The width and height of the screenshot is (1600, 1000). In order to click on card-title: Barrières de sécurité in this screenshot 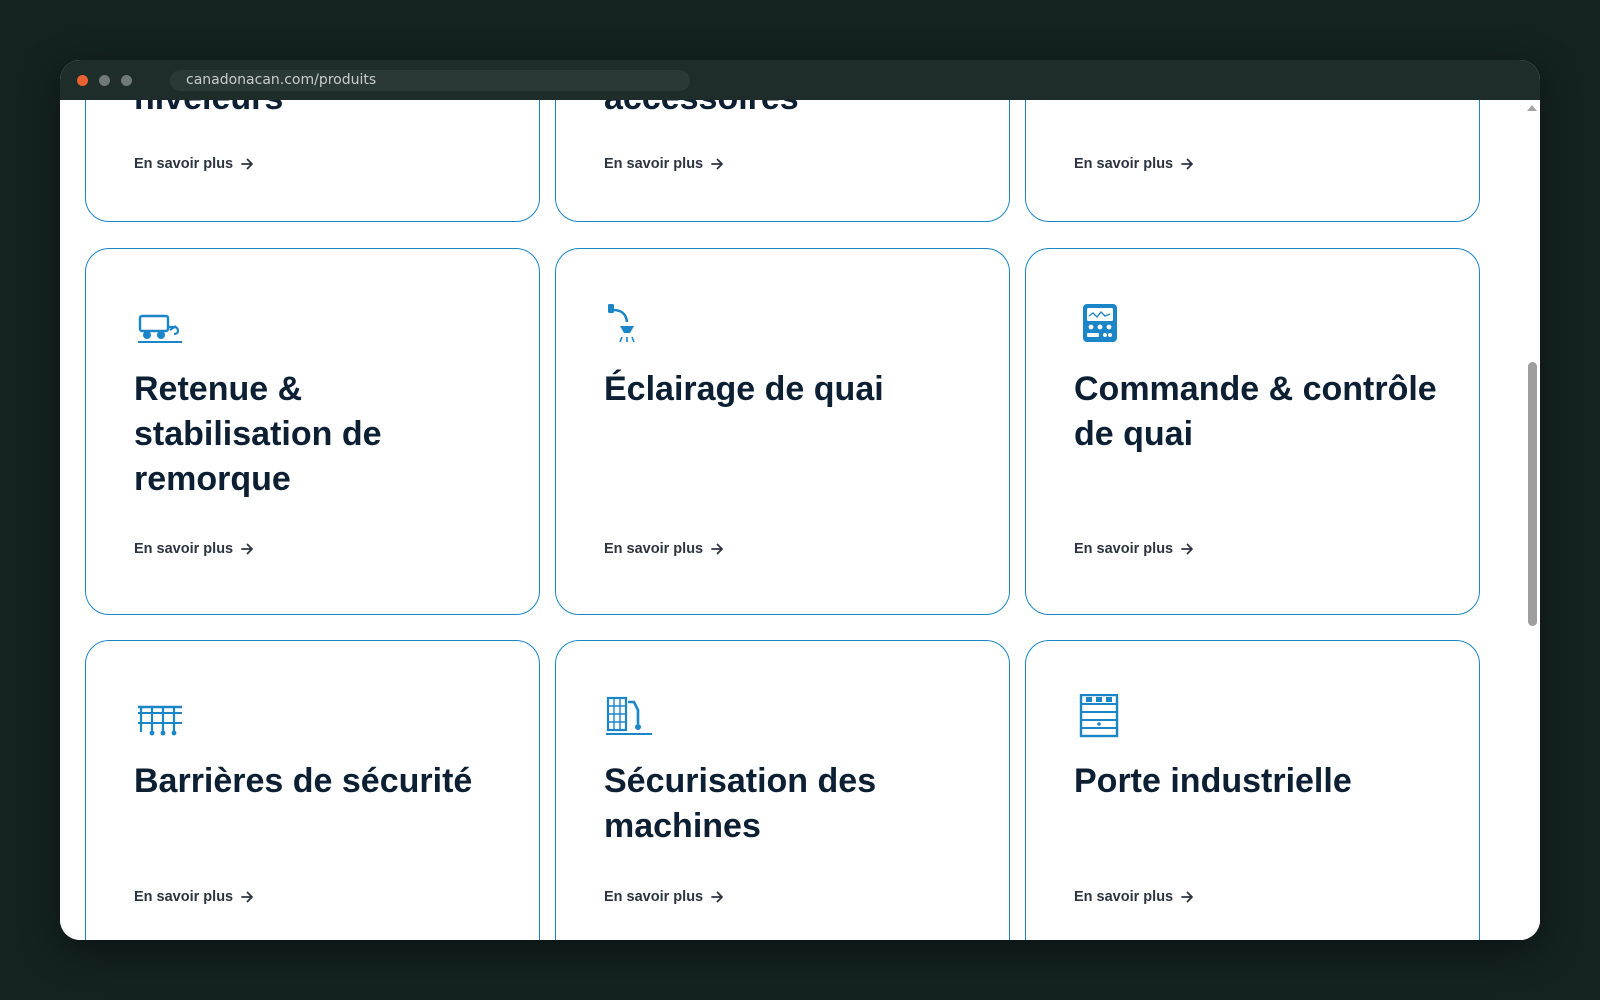, I will do `click(303, 781)`.